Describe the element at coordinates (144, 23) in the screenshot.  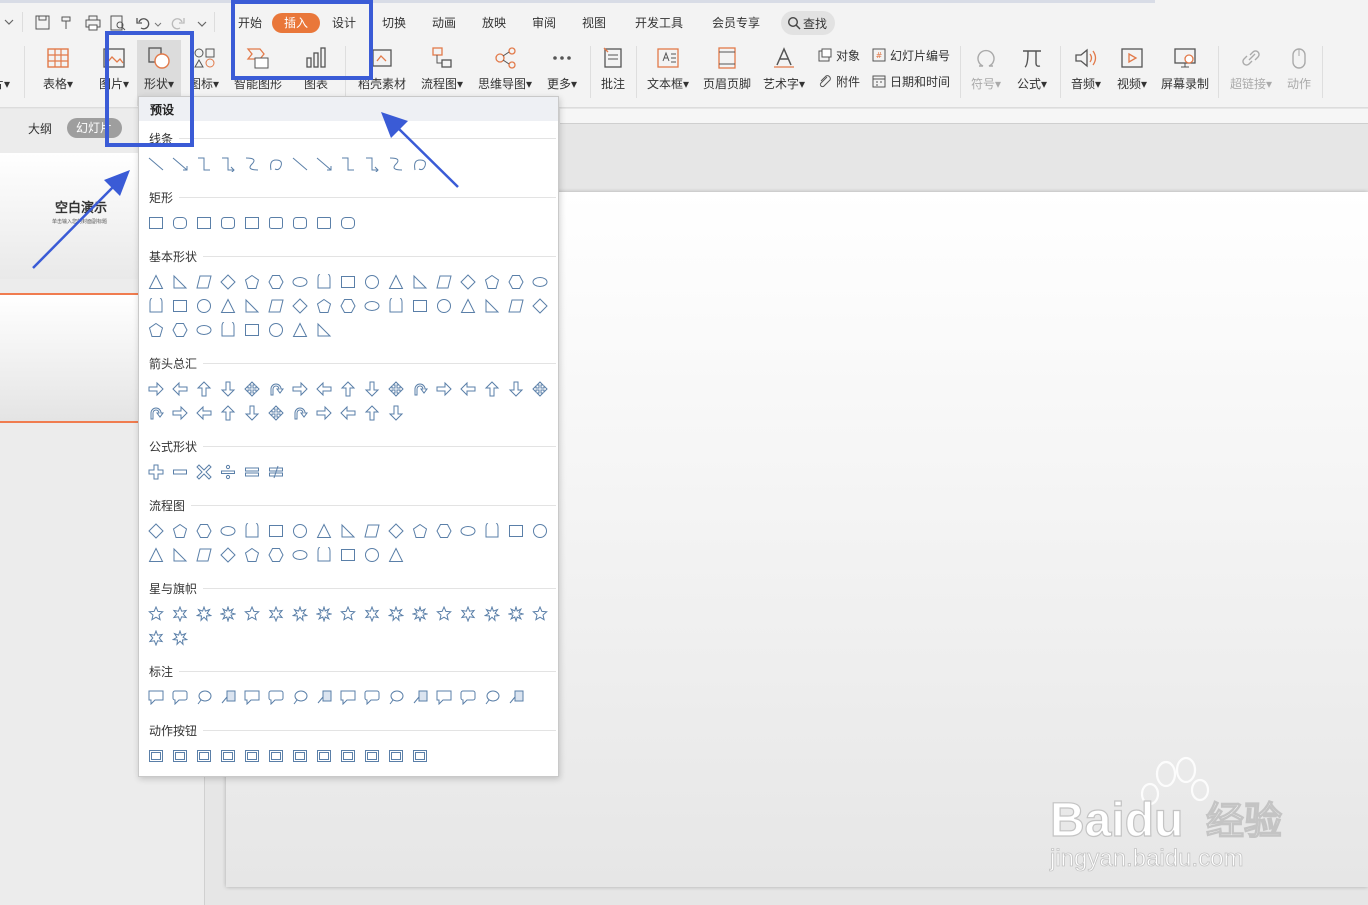
I see `undo-icon` at that location.